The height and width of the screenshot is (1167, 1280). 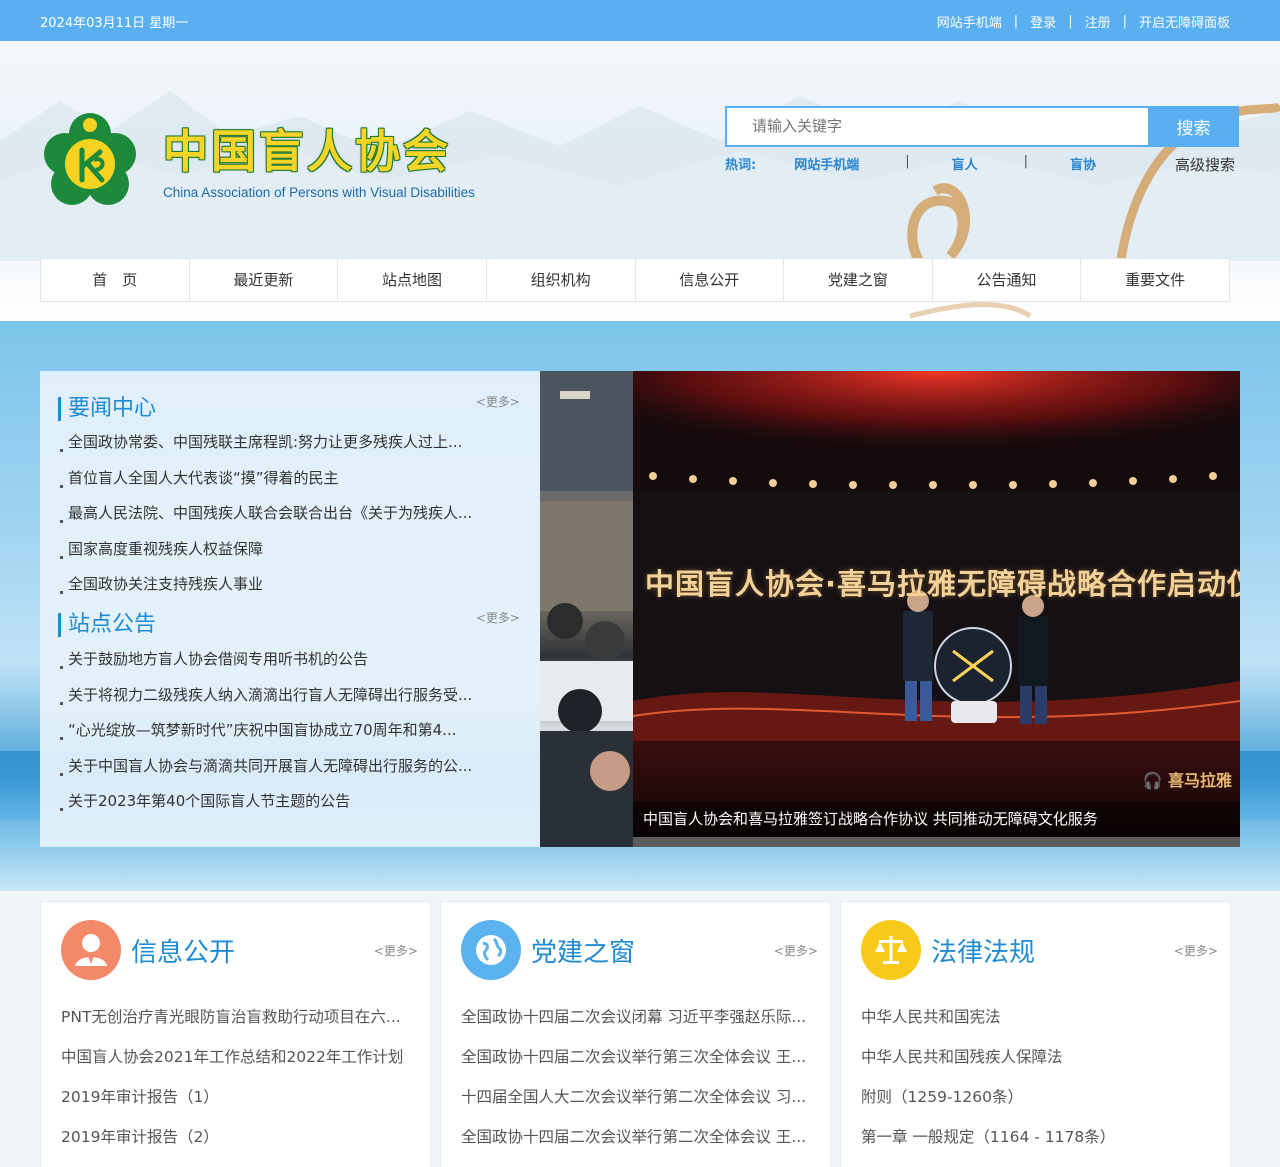 I want to click on card-title: 党建之窗, so click(x=583, y=953).